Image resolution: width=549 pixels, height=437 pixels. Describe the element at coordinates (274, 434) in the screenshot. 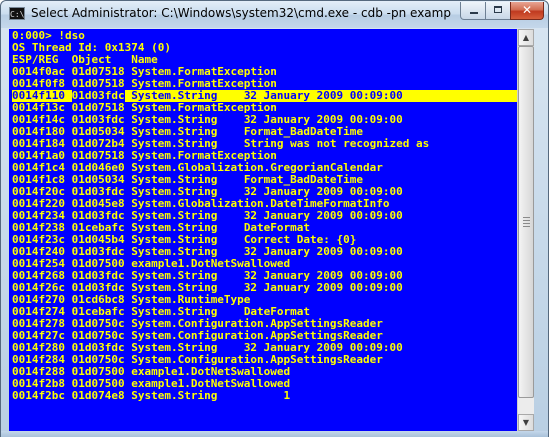

I see `window-frame-bottom` at that location.